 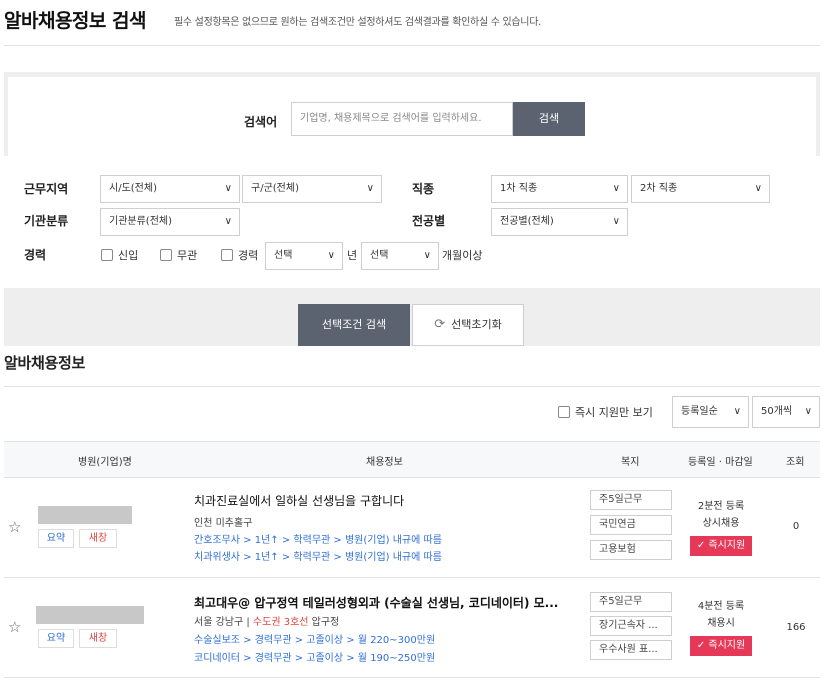 What do you see at coordinates (141, 221) in the screenshot?
I see `org-value: 기관분류(전체)` at bounding box center [141, 221].